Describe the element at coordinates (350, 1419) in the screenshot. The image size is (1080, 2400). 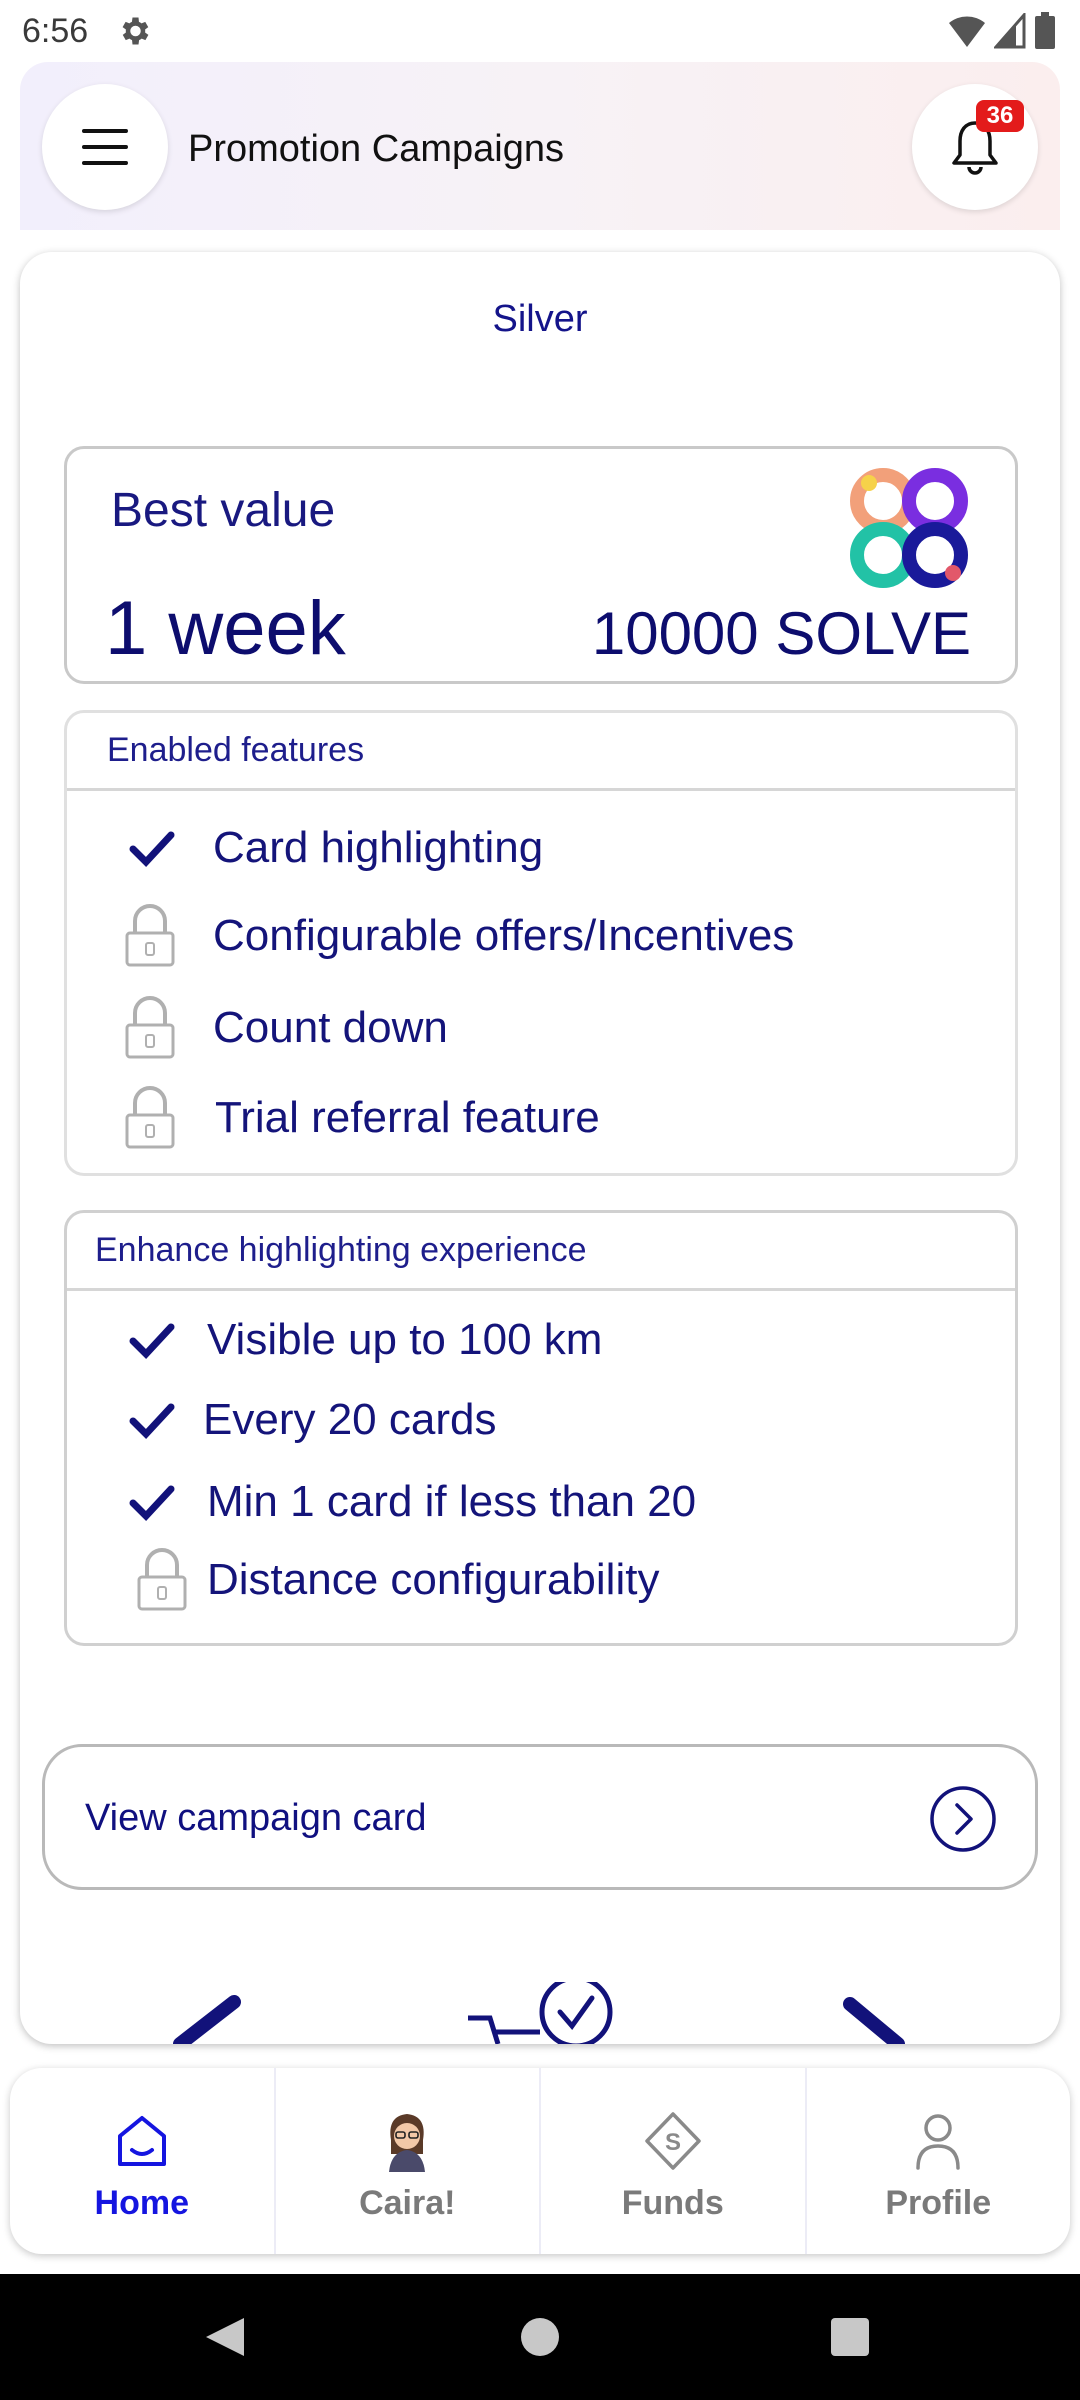
I see `feature-label: Every 20 cards` at that location.